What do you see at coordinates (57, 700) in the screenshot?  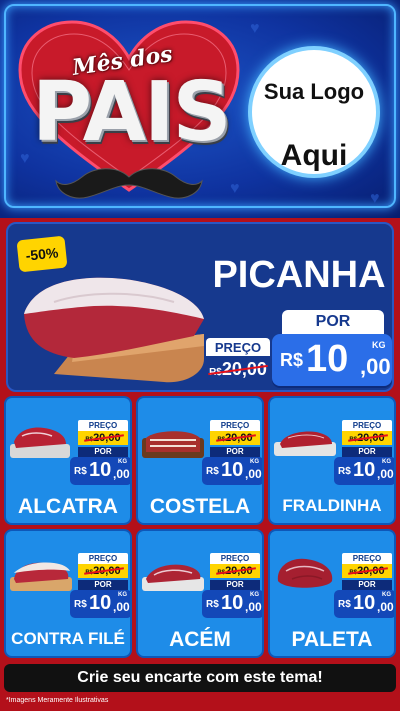 I see `disclaimer-text: *Imagens Meramente Ilustrativas` at bounding box center [57, 700].